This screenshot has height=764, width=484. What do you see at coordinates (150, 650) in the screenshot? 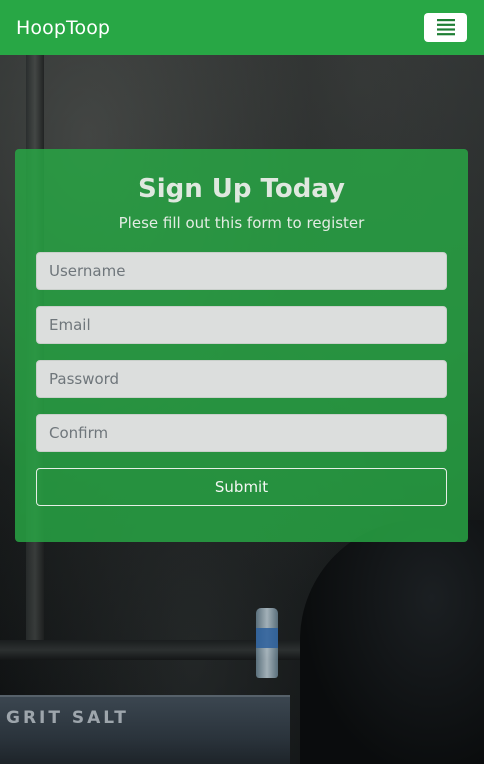
I see `background-rail` at bounding box center [150, 650].